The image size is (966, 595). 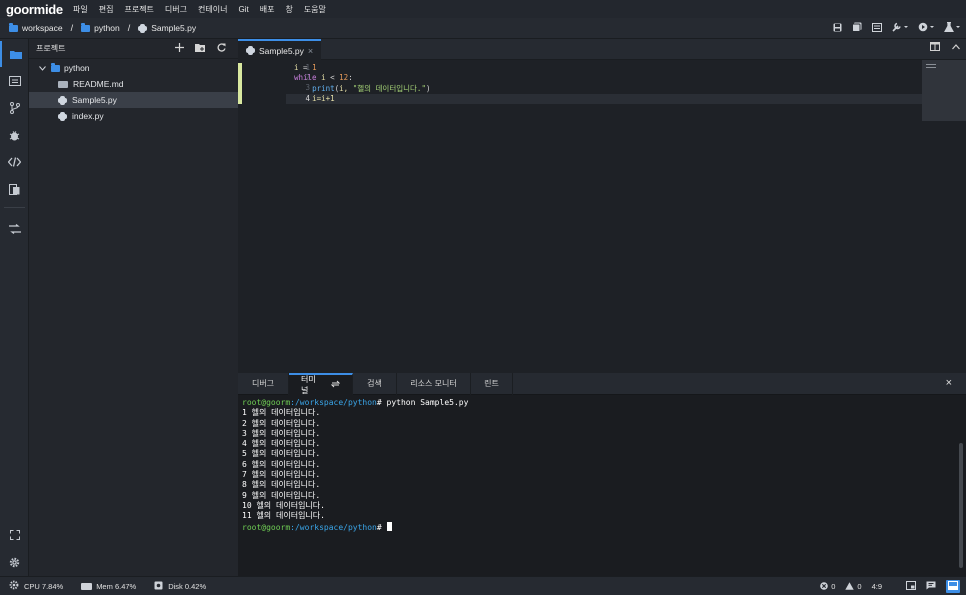 What do you see at coordinates (133, 116) in the screenshot?
I see `tree-file-index: index.py` at bounding box center [133, 116].